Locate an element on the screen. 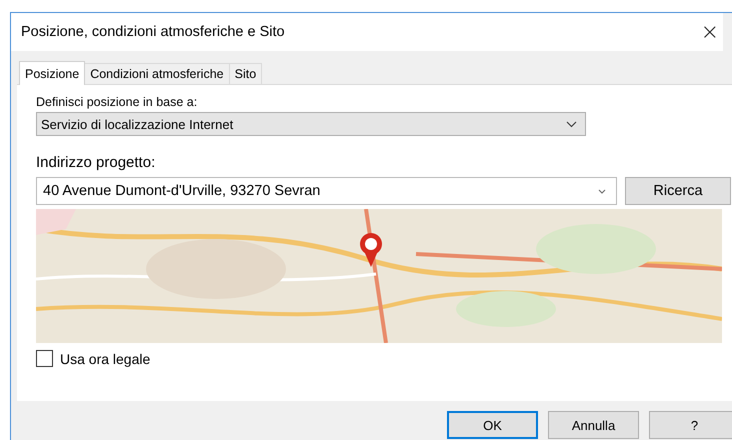 The width and height of the screenshot is (732, 440). field-label: Indirizzo progetto: is located at coordinates (96, 162).